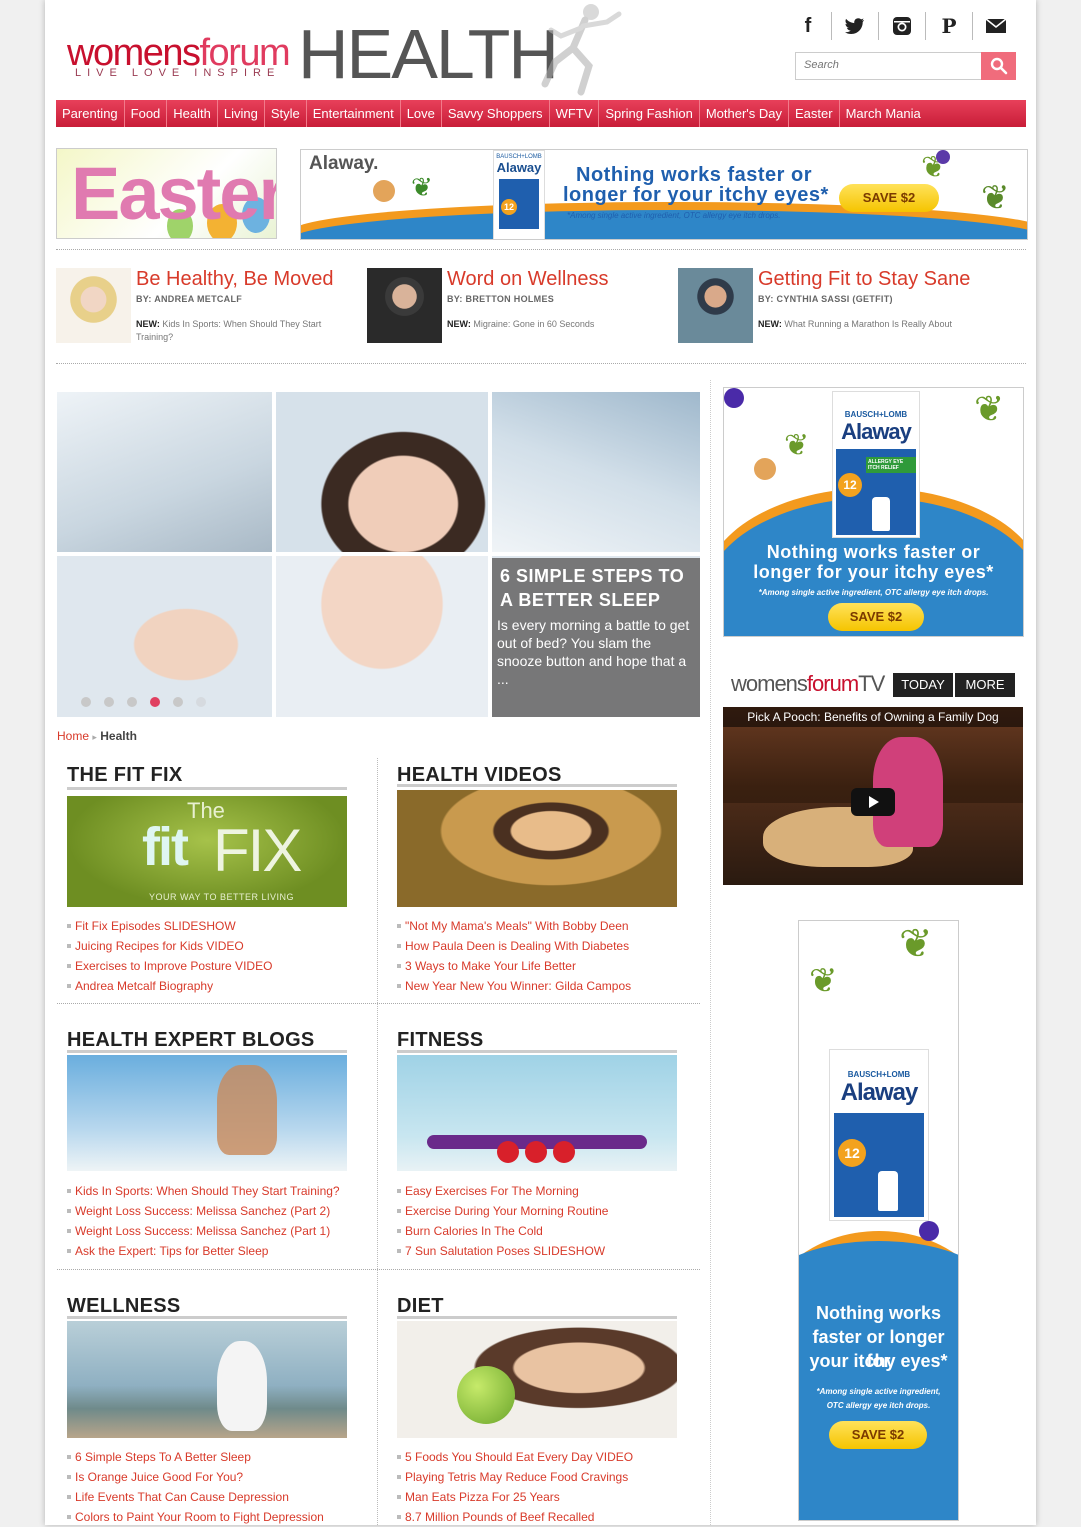  What do you see at coordinates (212, 1457) in the screenshot?
I see `list-item-link: 6 Simple Steps To A Better Sleep` at bounding box center [212, 1457].